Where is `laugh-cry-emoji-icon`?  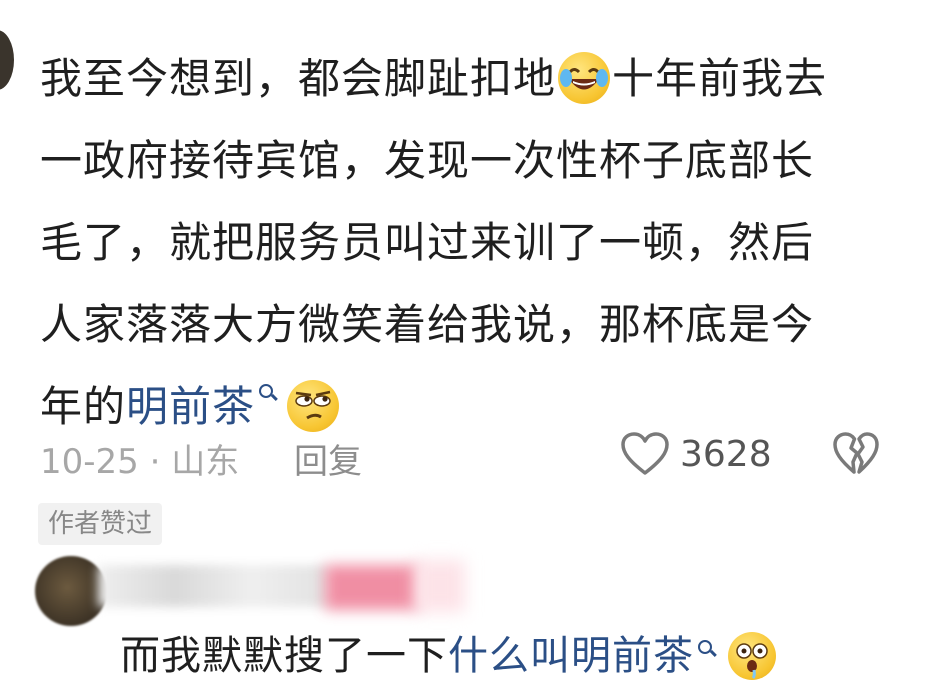
laugh-cry-emoji-icon is located at coordinates (584, 77).